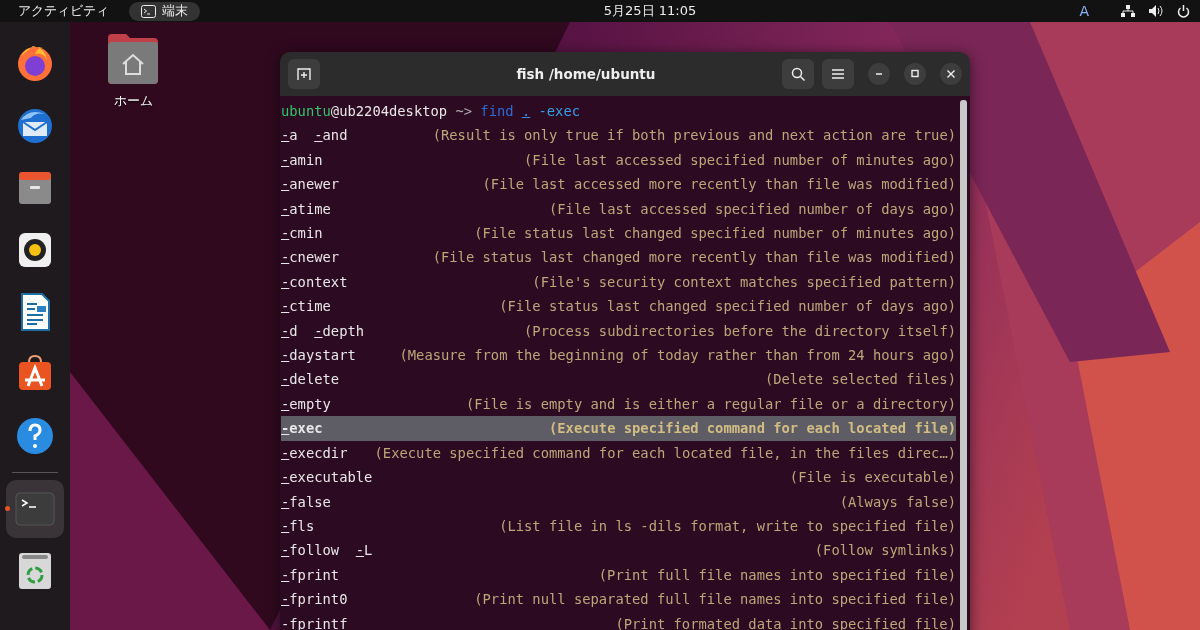 The image size is (1200, 630). What do you see at coordinates (752, 429) in the screenshot?
I see `completion-description: (Execute specified command for each located file)` at bounding box center [752, 429].